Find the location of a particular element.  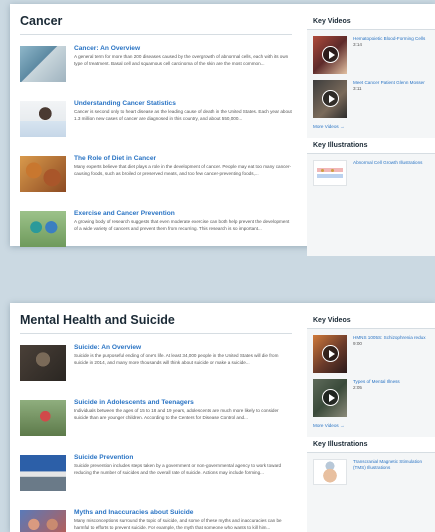

video-duration: 9:00 is located at coordinates (357, 343).